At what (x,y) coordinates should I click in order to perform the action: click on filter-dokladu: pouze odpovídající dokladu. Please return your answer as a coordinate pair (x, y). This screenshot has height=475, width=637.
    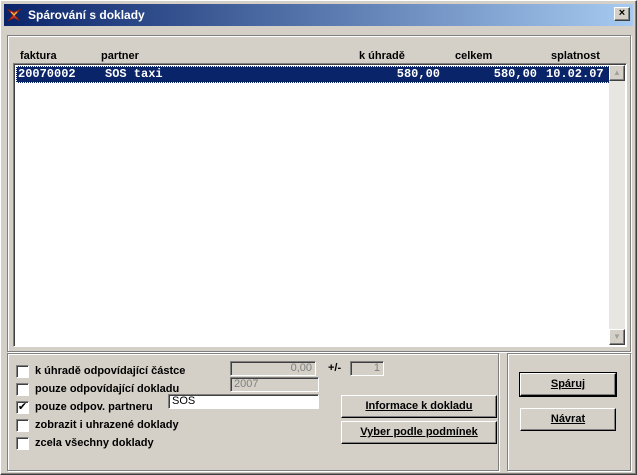
    Looking at the image, I should click on (97, 389).